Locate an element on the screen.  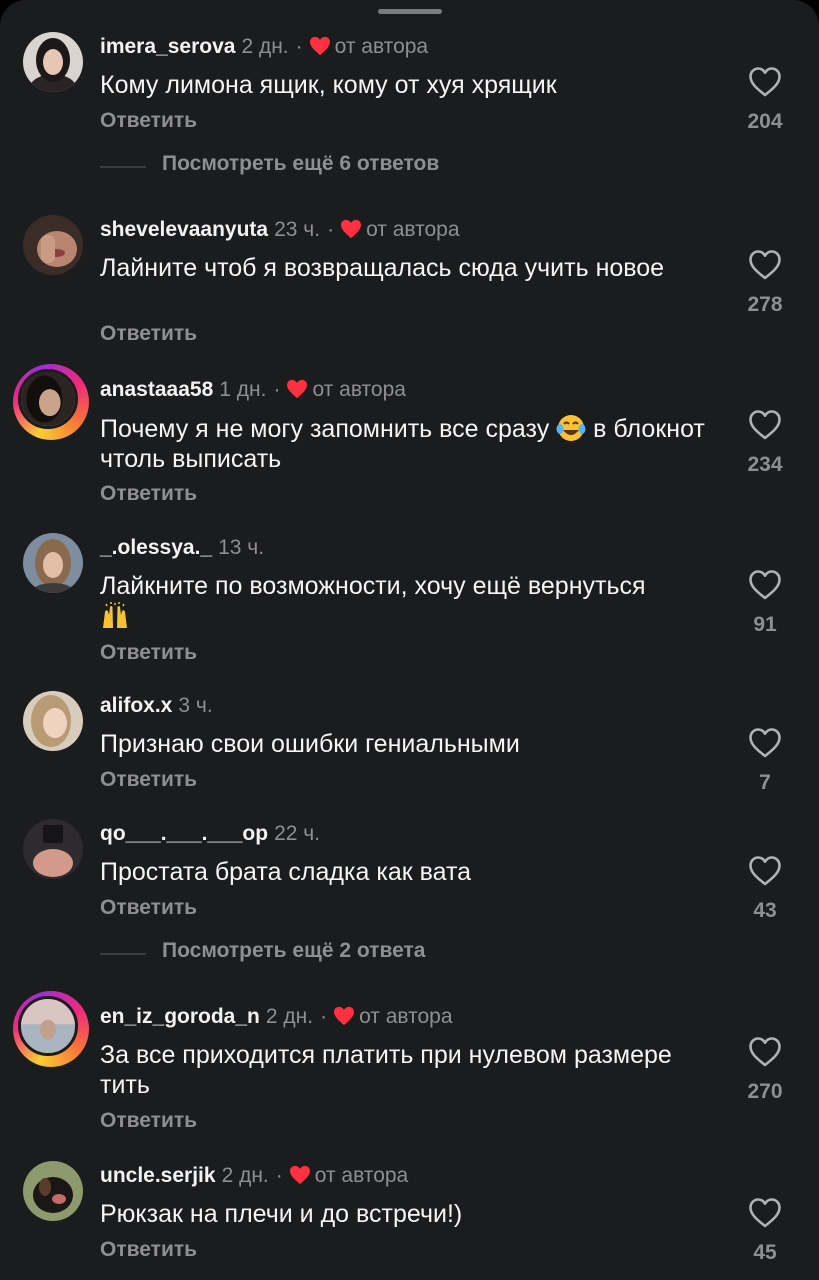
like-button: 45 is located at coordinates (765, 1231).